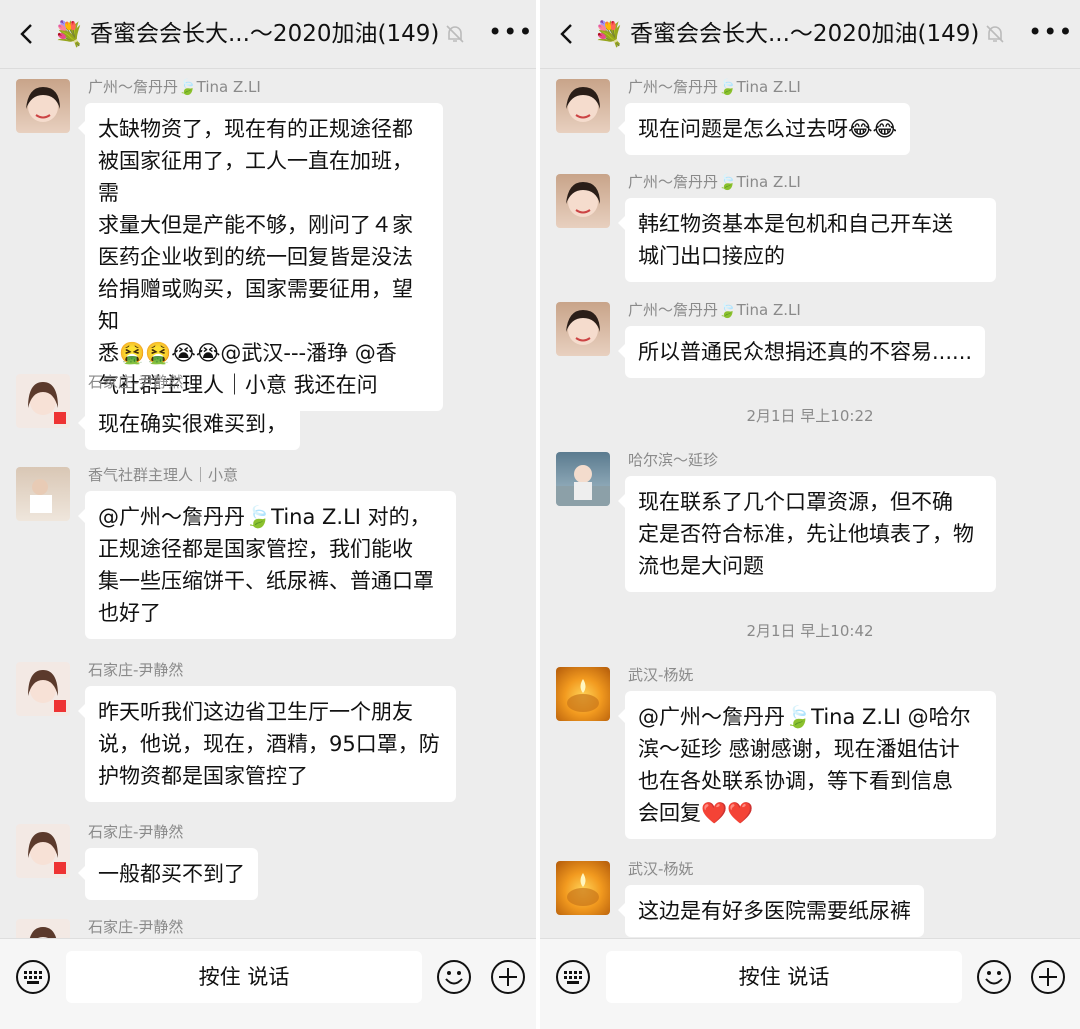 This screenshot has width=1080, height=1029. I want to click on sender-name: 哈尔滨～延珍, so click(673, 460).